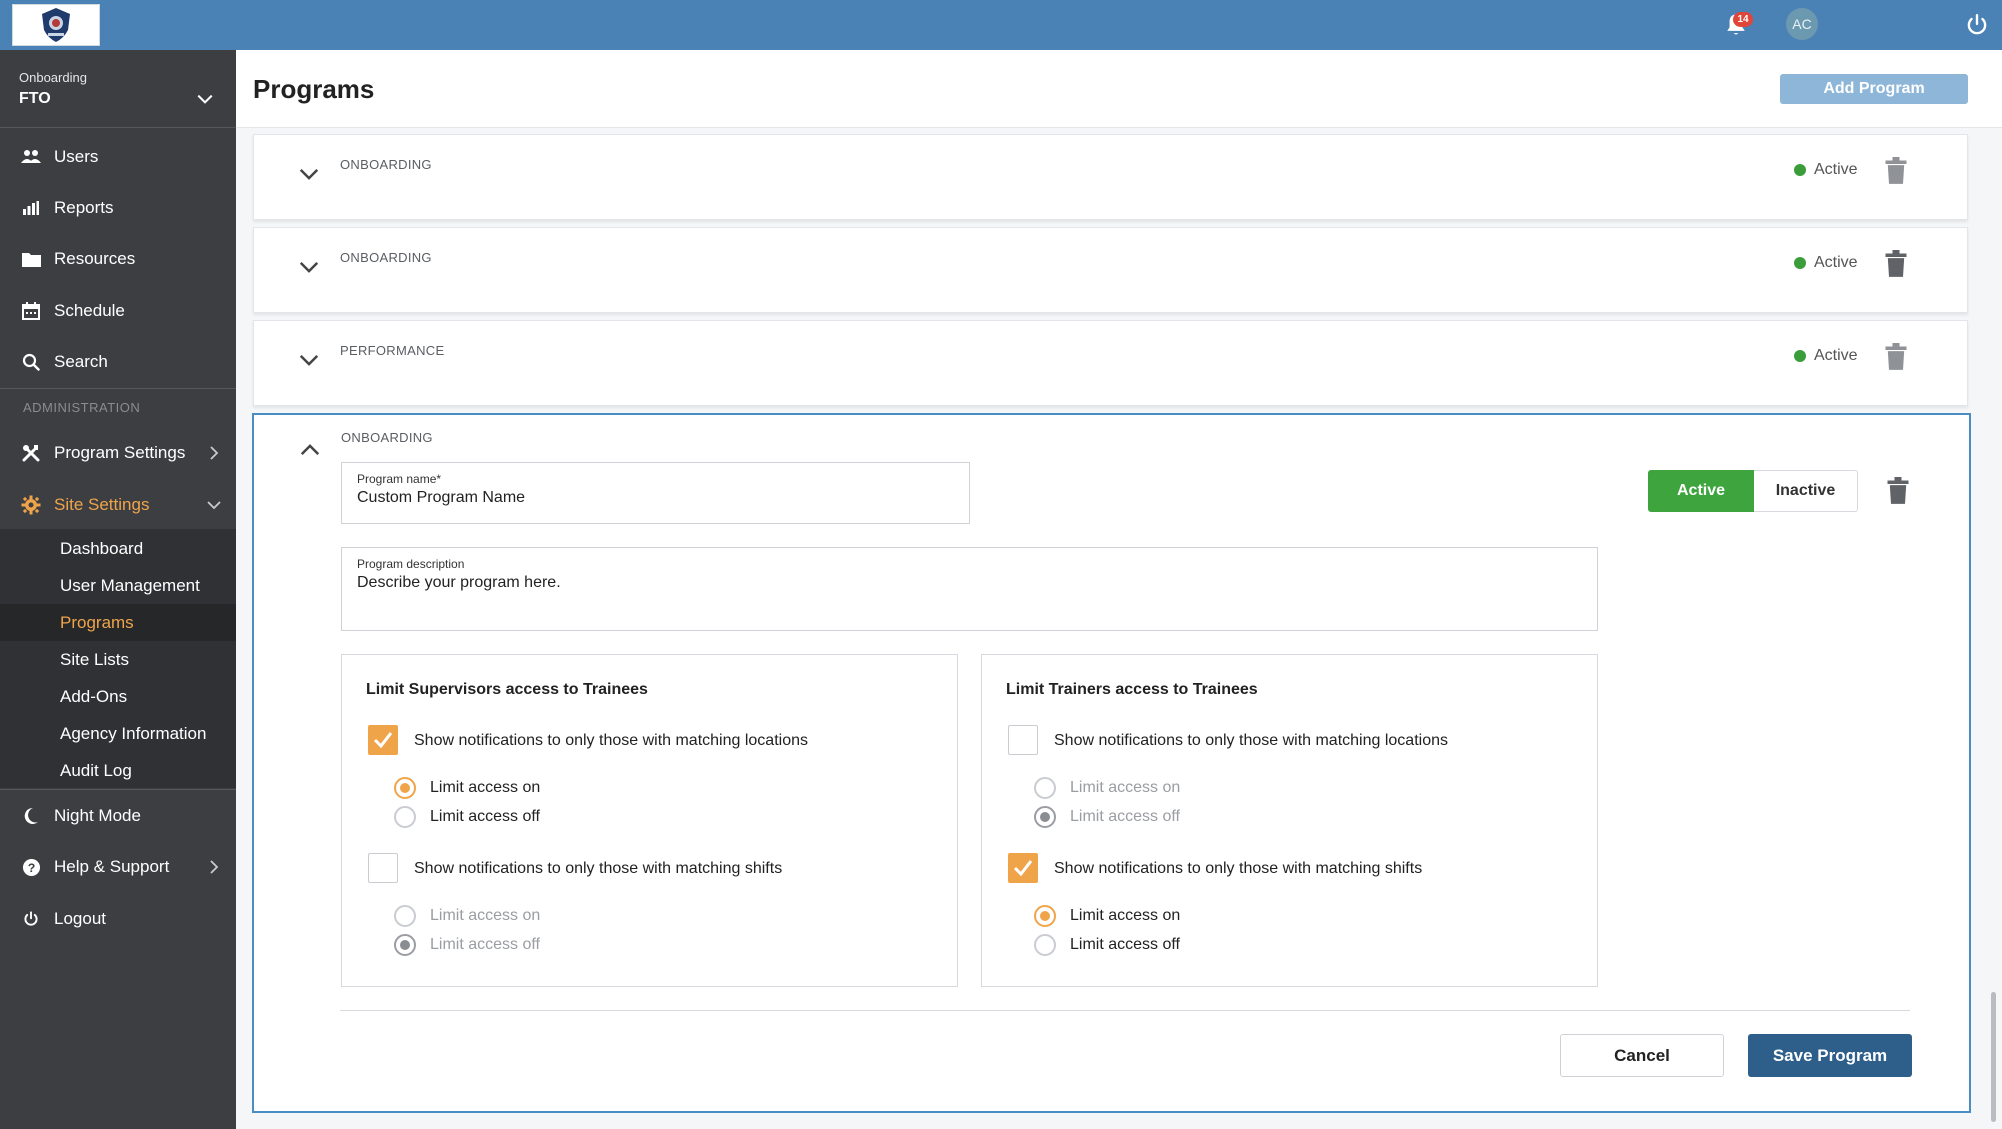  What do you see at coordinates (94, 696) in the screenshot?
I see `submenu-item-label: Add-Ons` at bounding box center [94, 696].